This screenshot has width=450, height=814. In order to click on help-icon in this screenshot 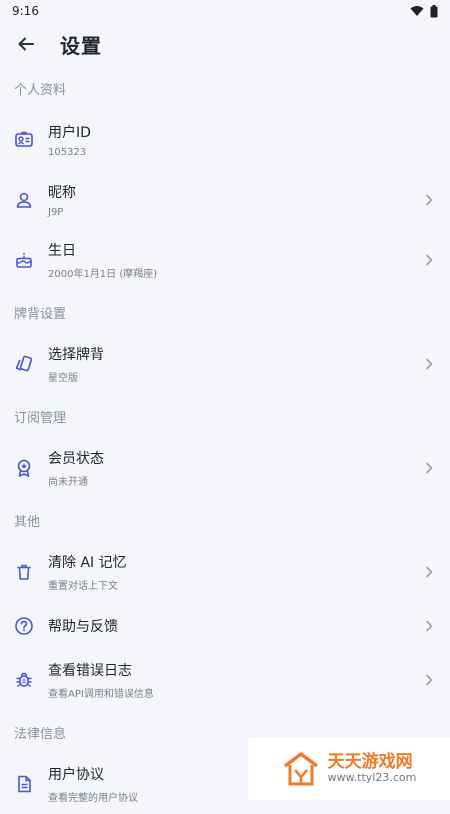, I will do `click(24, 626)`.